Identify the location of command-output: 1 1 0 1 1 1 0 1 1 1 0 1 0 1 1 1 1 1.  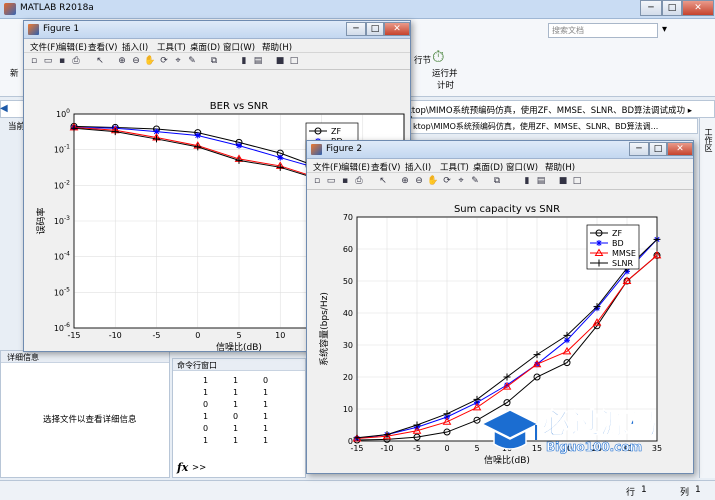
(248, 411).